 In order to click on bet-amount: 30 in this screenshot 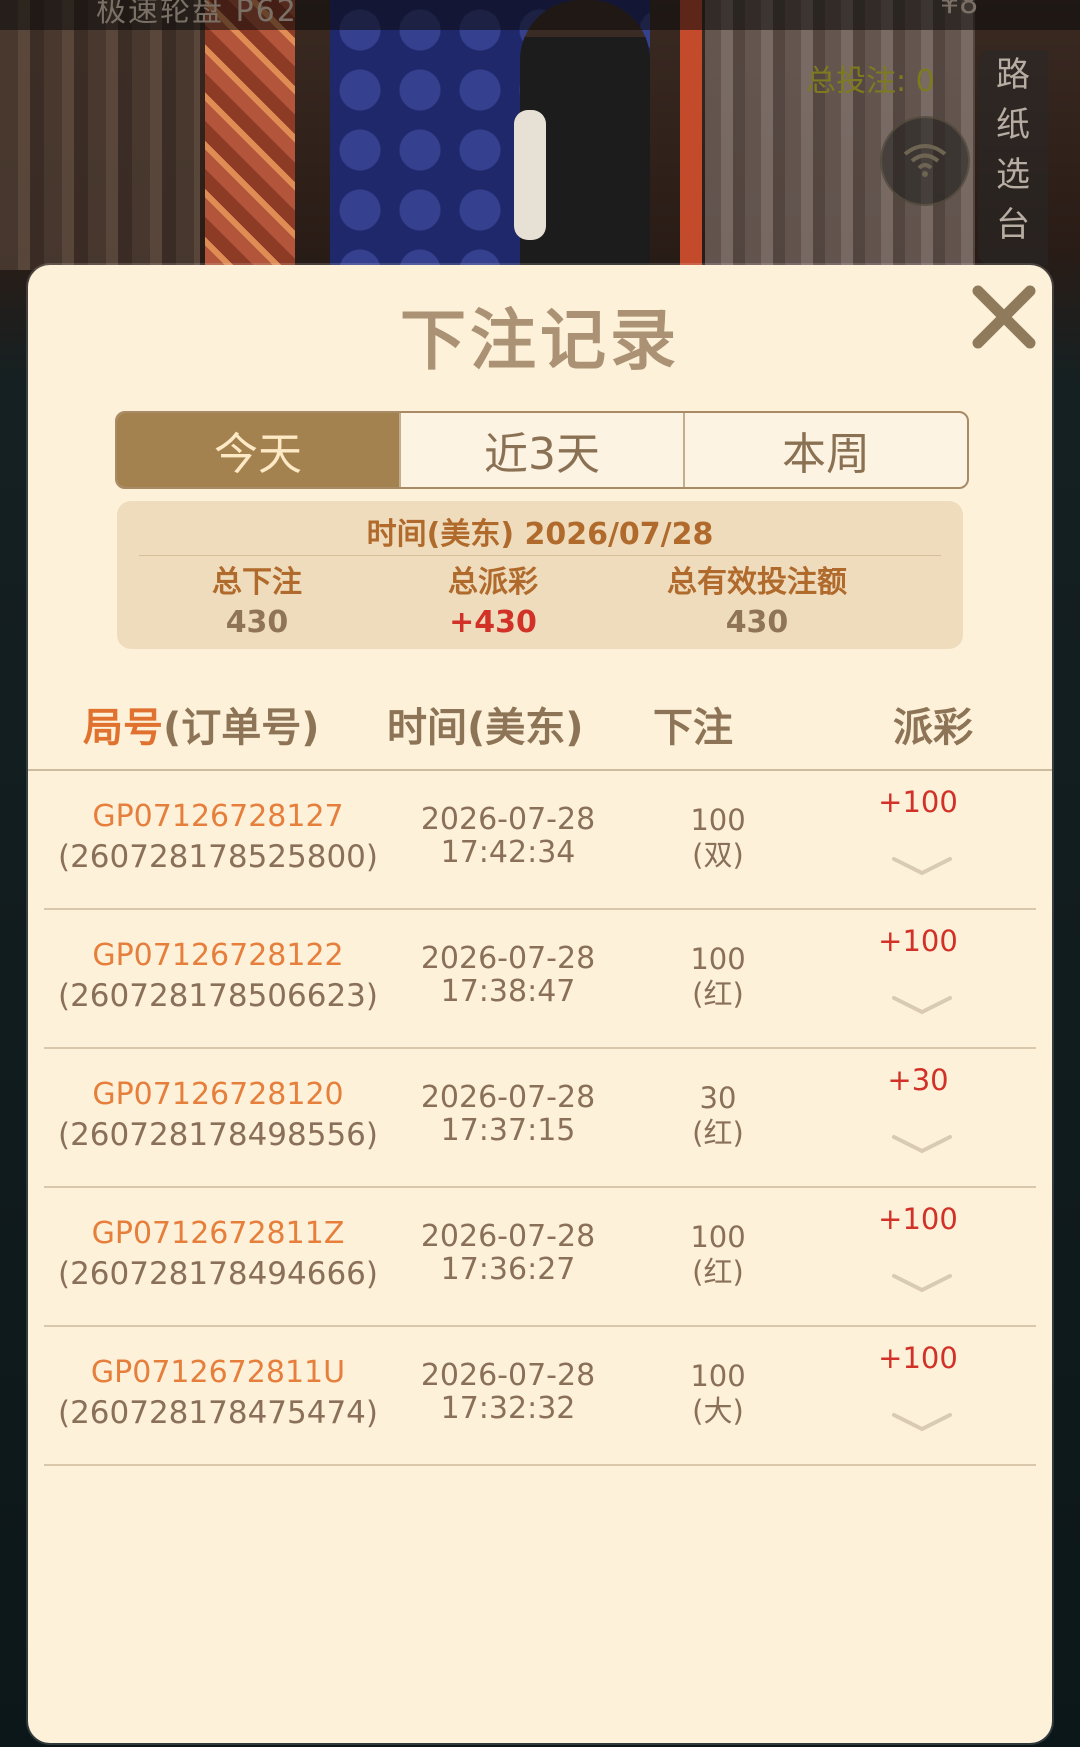, I will do `click(718, 1098)`.